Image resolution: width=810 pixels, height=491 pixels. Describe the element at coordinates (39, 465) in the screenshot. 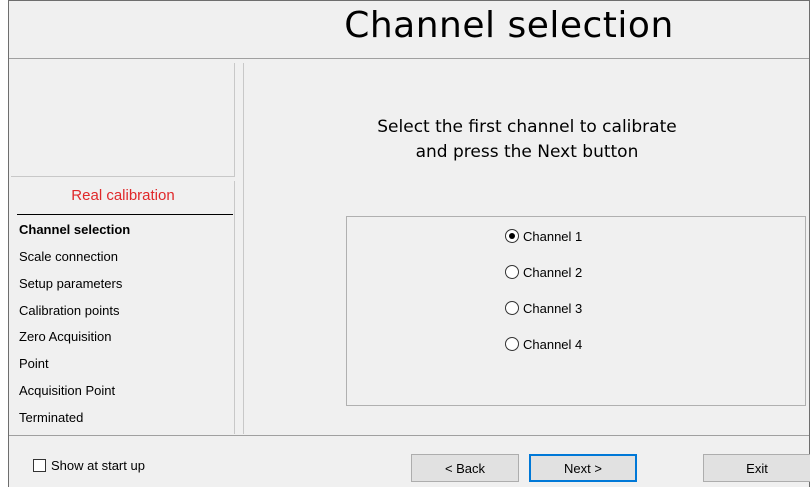

I see `checkbox-unchecked-icon` at that location.